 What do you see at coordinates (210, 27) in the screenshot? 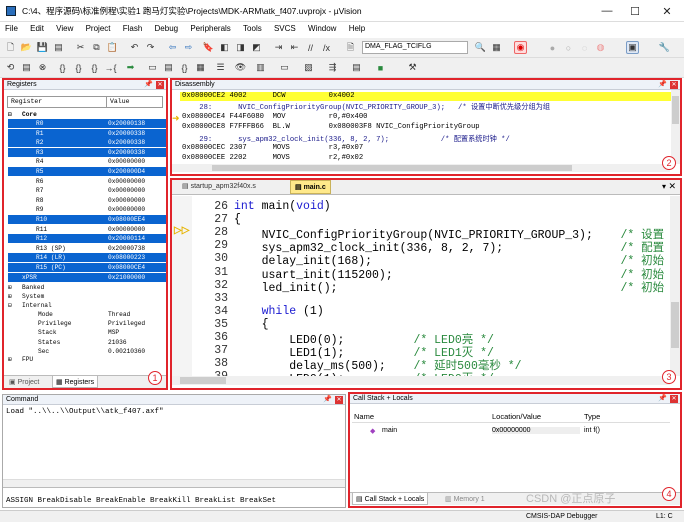
I see `menu-peripherals: Peripherals` at bounding box center [210, 27].